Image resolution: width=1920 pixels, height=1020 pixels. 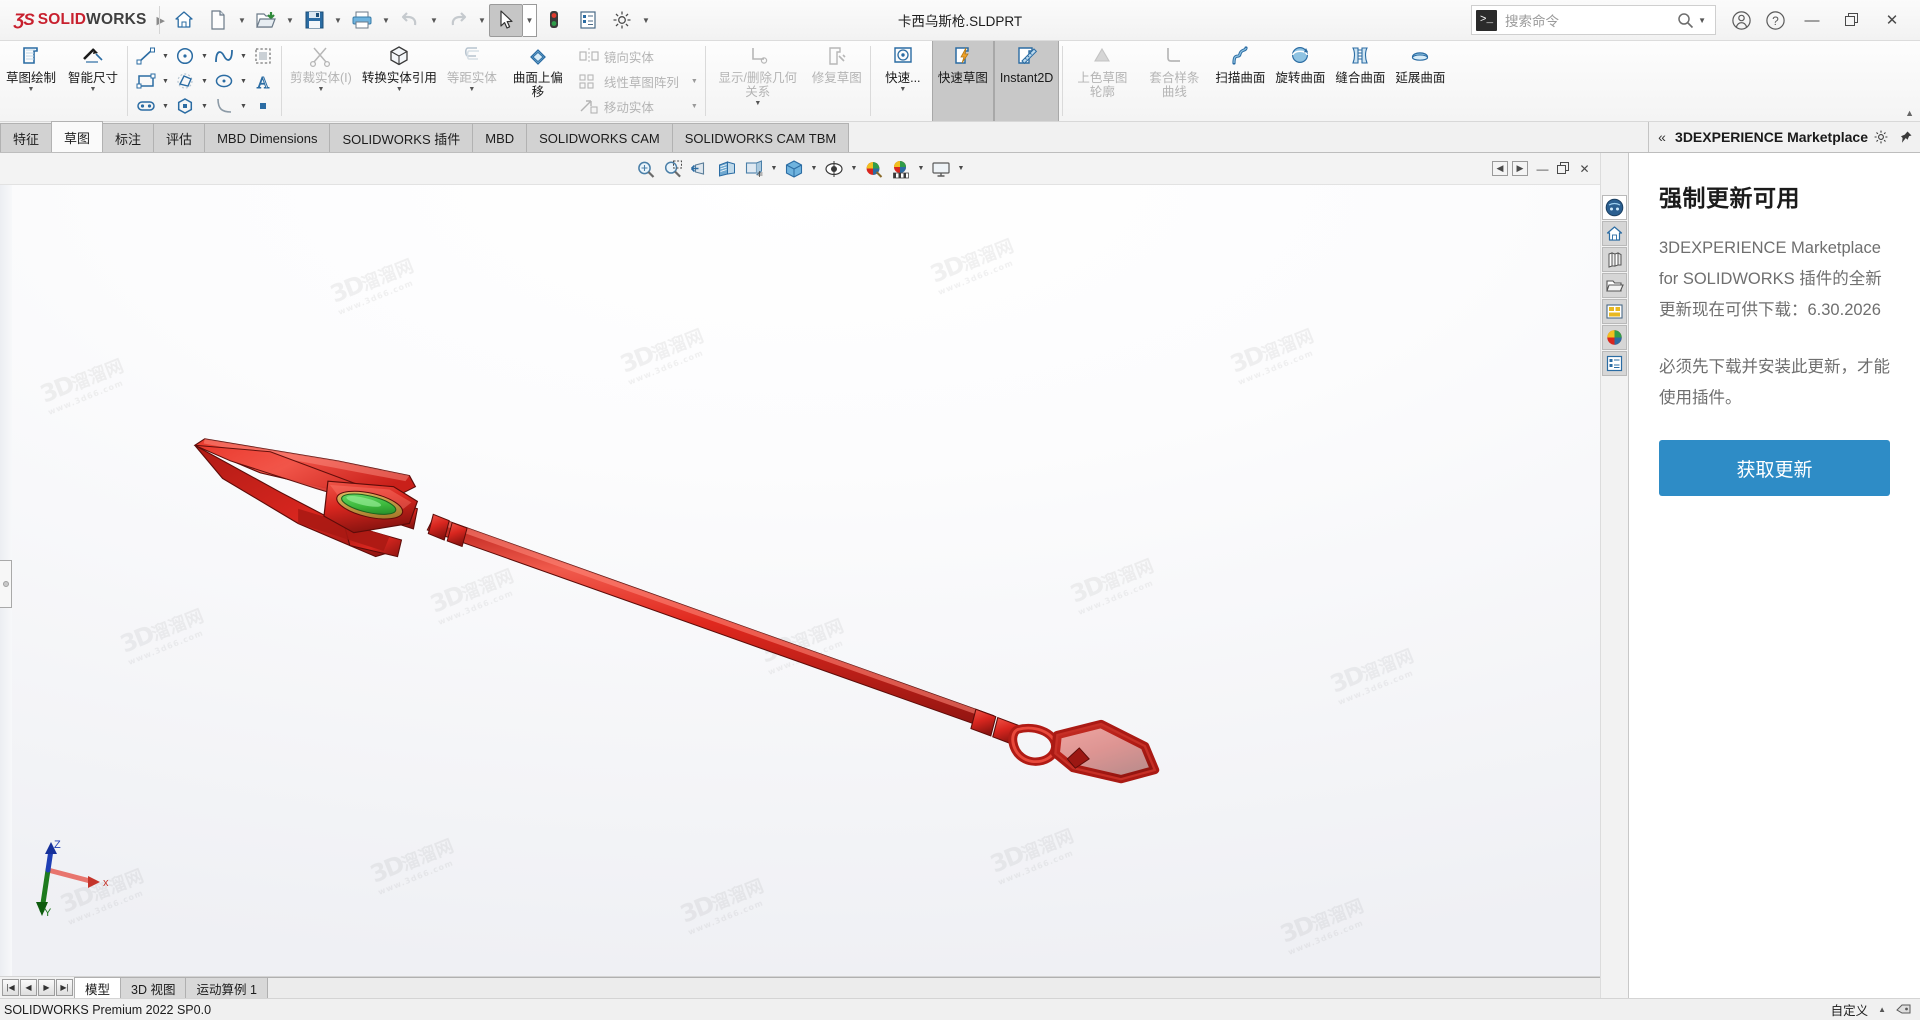 I want to click on get-update-button: 获取更新, so click(x=1774, y=468).